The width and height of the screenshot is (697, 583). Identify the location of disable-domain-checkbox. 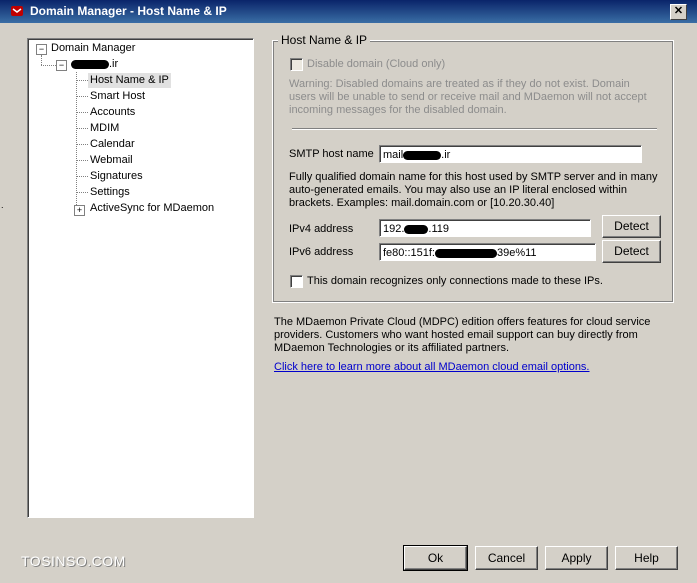
(296, 64).